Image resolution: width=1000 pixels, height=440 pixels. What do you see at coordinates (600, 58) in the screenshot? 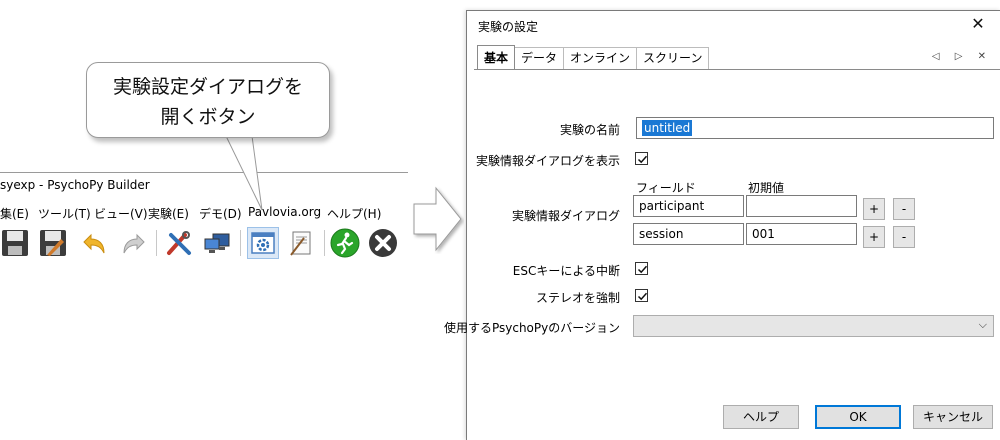
I see `tab-online: オンライン` at bounding box center [600, 58].